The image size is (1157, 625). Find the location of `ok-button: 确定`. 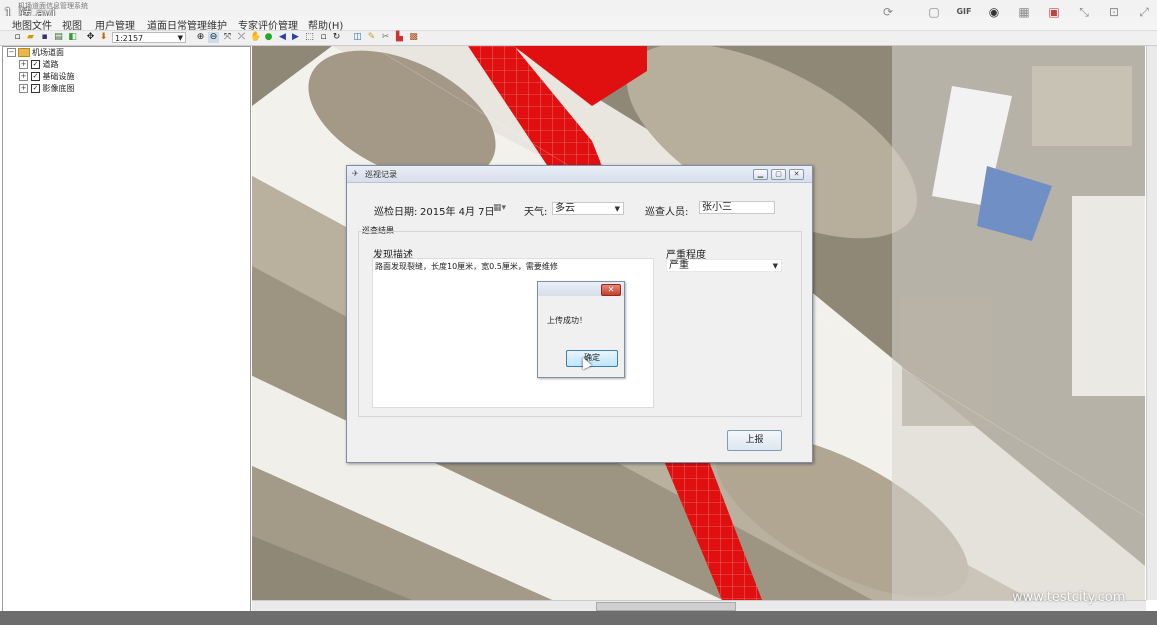

ok-button: 确定 is located at coordinates (592, 358).